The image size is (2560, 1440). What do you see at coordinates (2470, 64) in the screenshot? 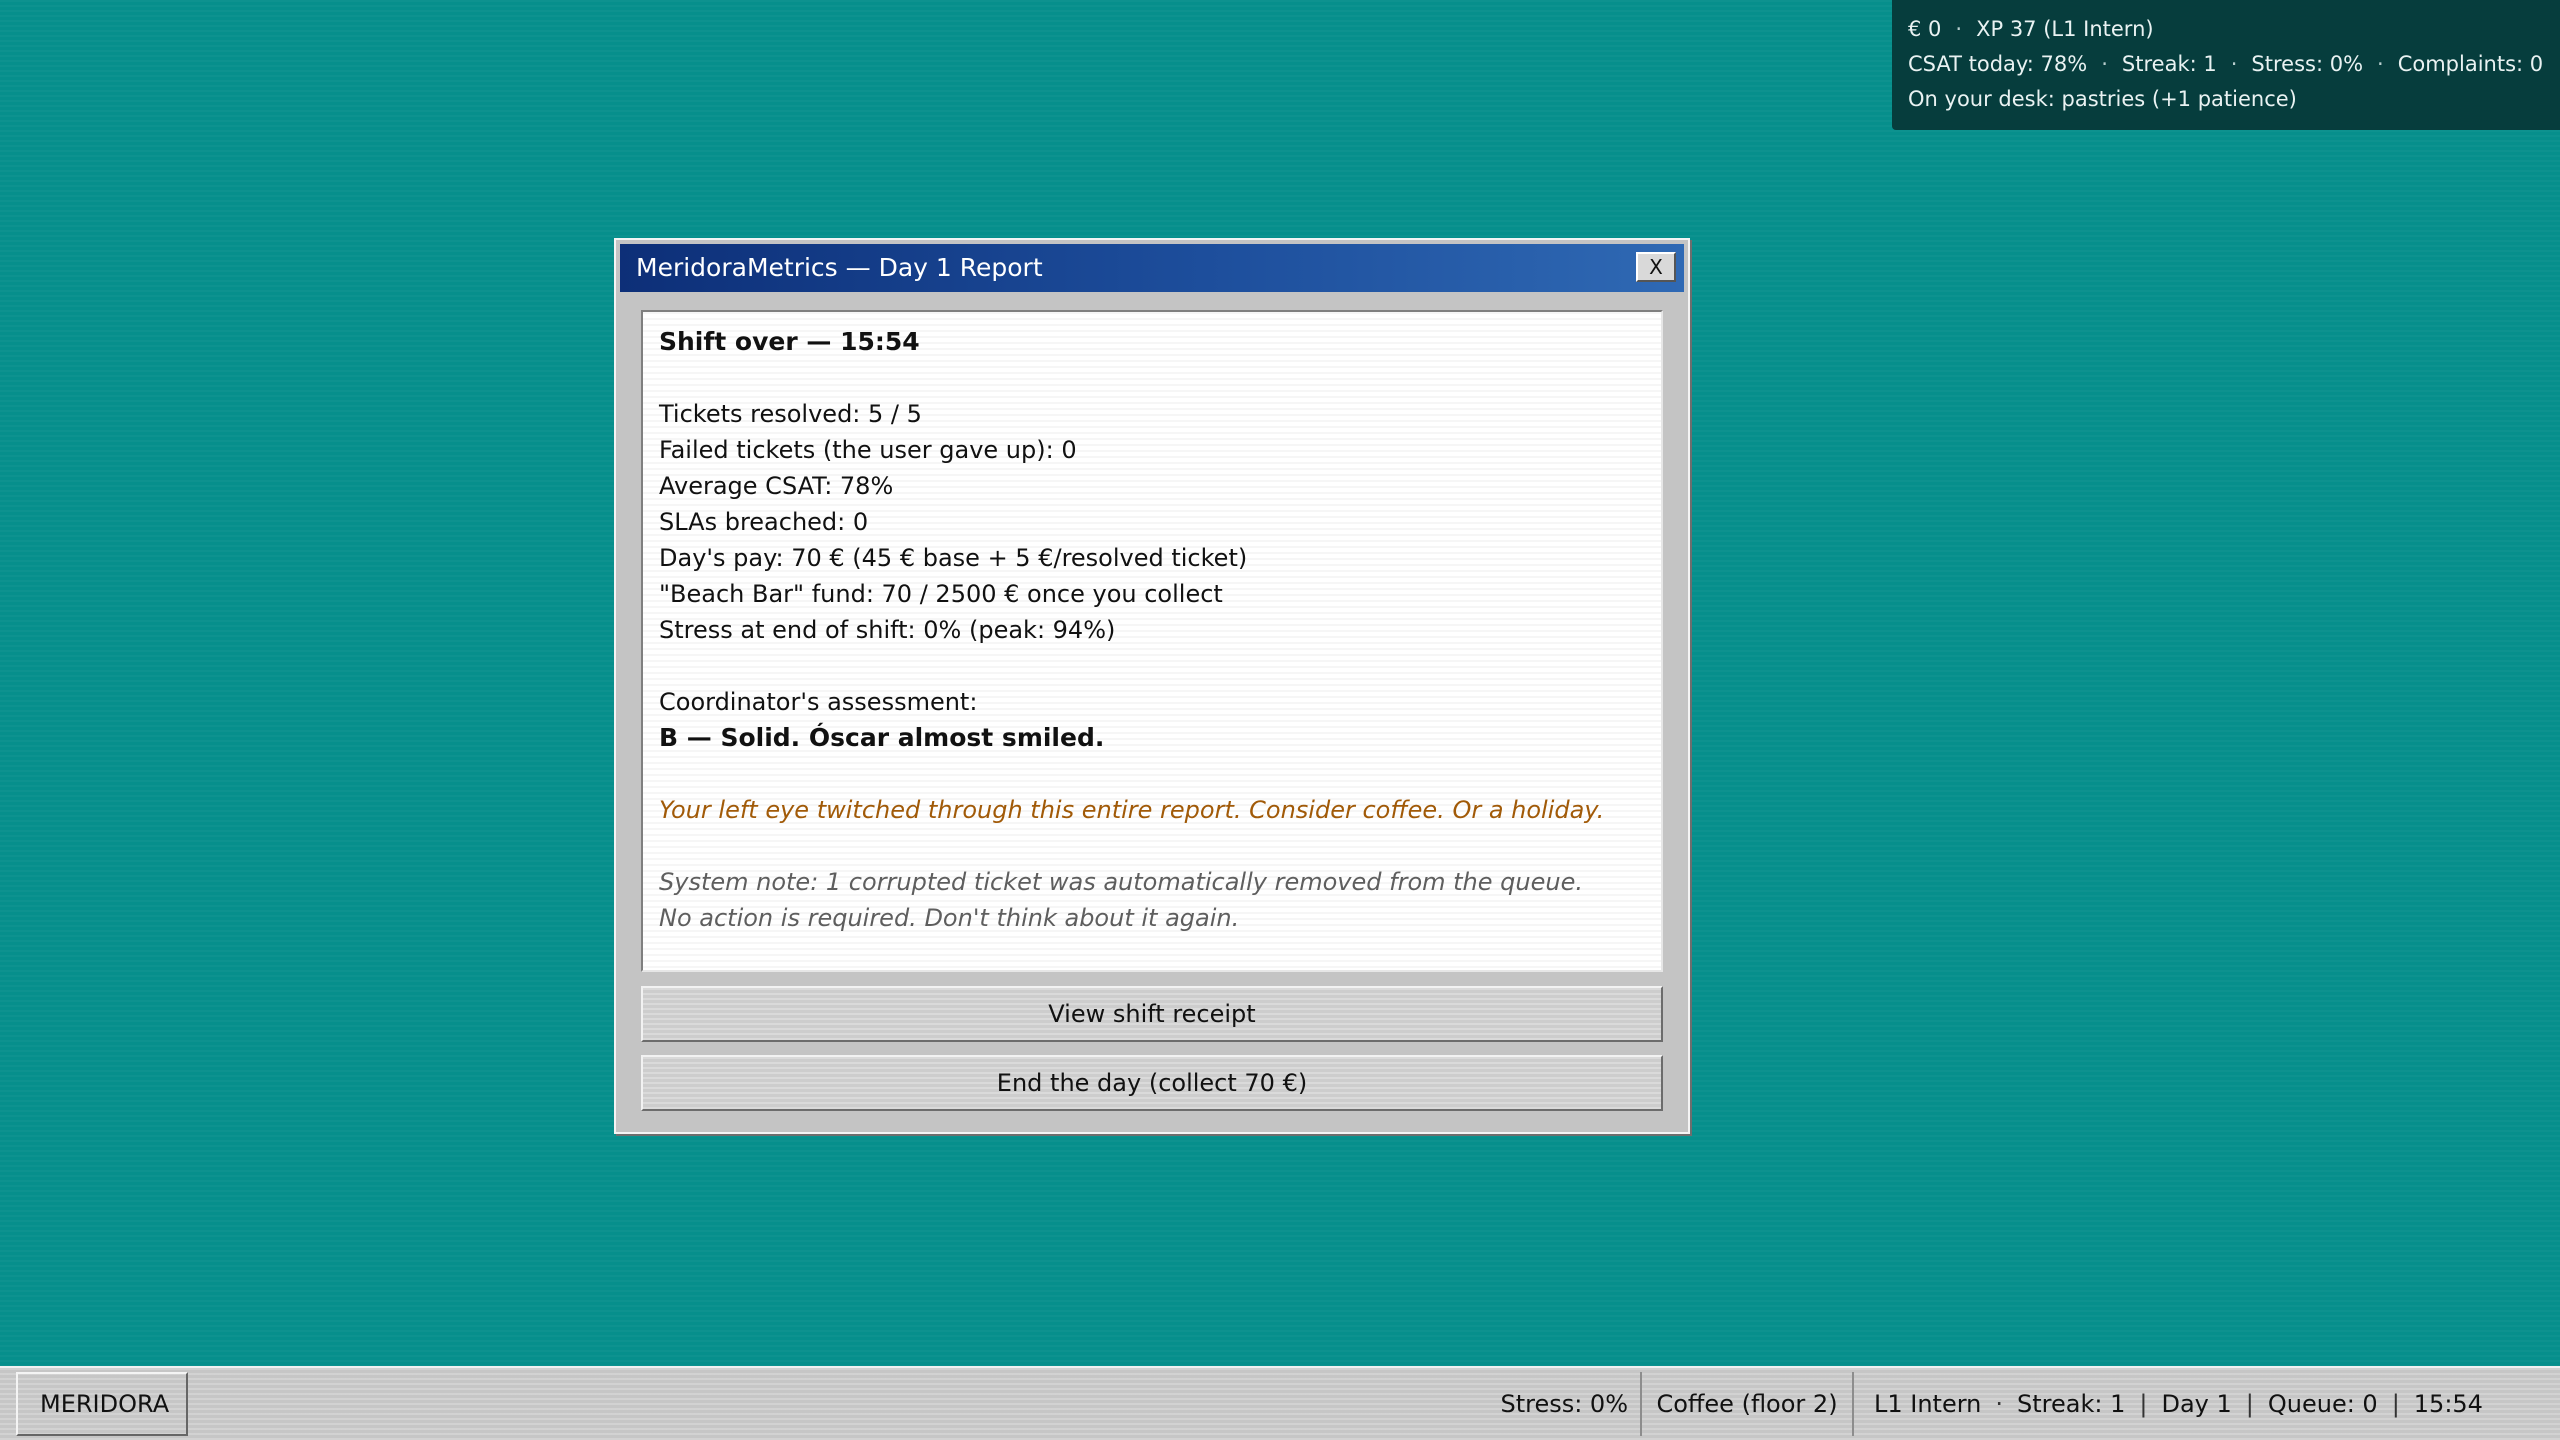
I see `hud-complaints: Complaints: 0` at bounding box center [2470, 64].